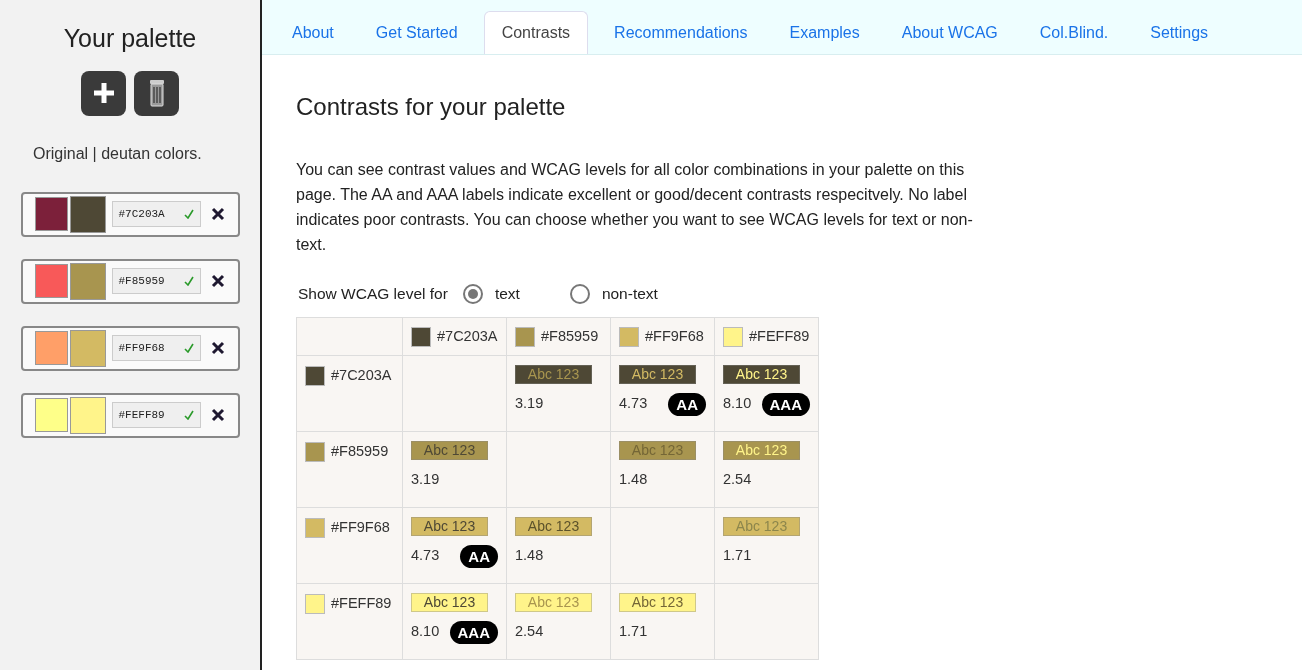 The width and height of the screenshot is (1302, 670). I want to click on row-header: #7C203A, so click(361, 376).